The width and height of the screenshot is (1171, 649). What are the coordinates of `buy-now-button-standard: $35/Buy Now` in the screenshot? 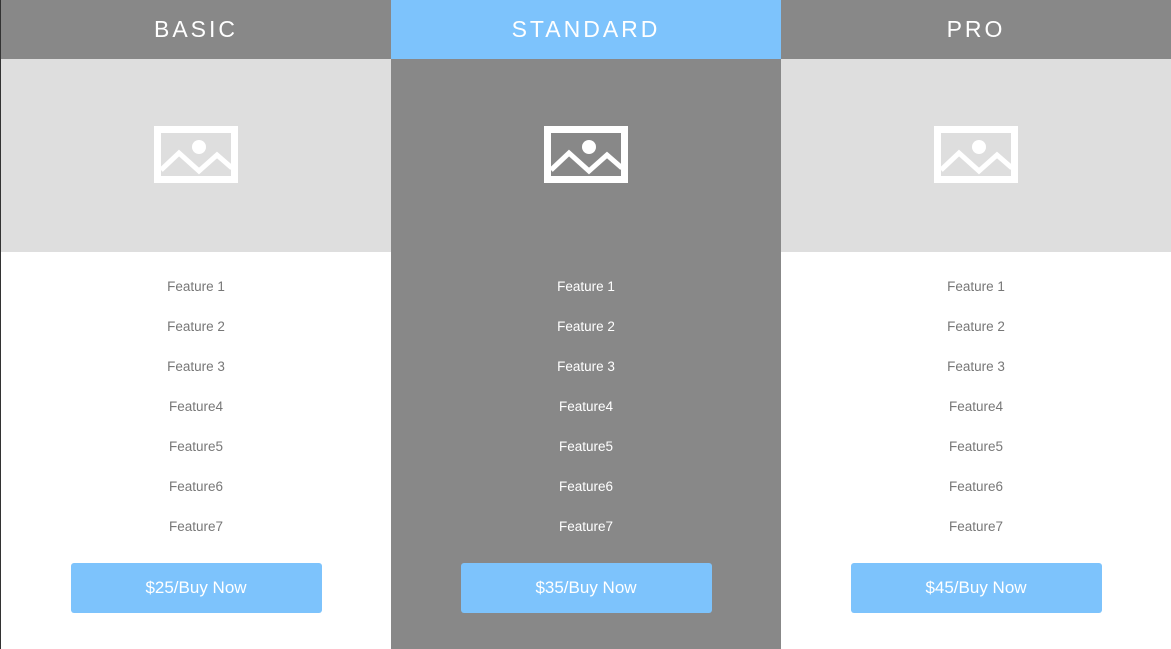 It's located at (586, 588).